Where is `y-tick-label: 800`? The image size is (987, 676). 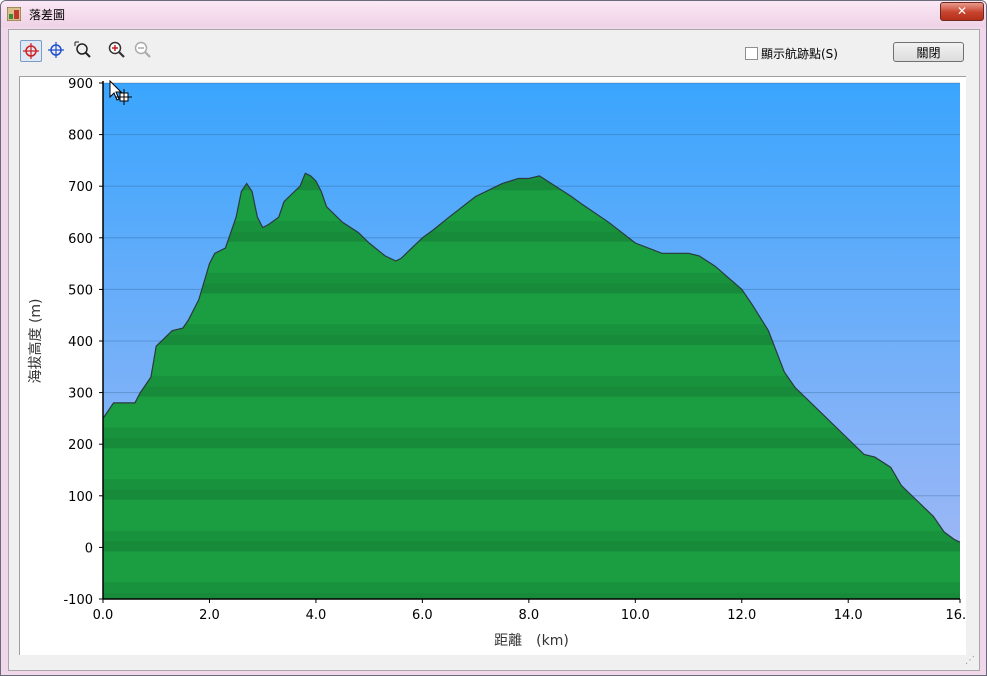 y-tick-label: 800 is located at coordinates (80, 136).